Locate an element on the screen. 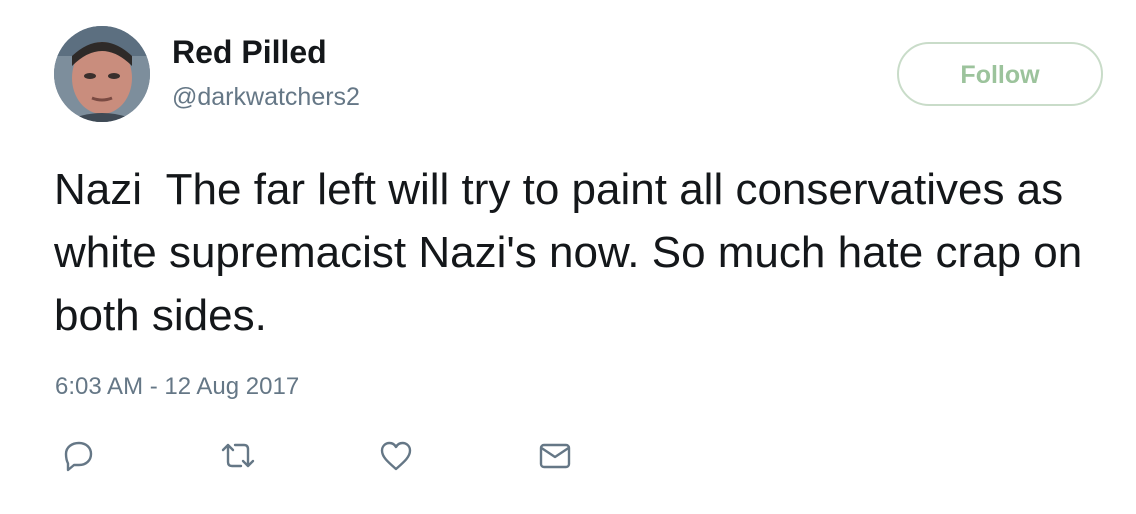  retweet-button is located at coordinates (238, 456).